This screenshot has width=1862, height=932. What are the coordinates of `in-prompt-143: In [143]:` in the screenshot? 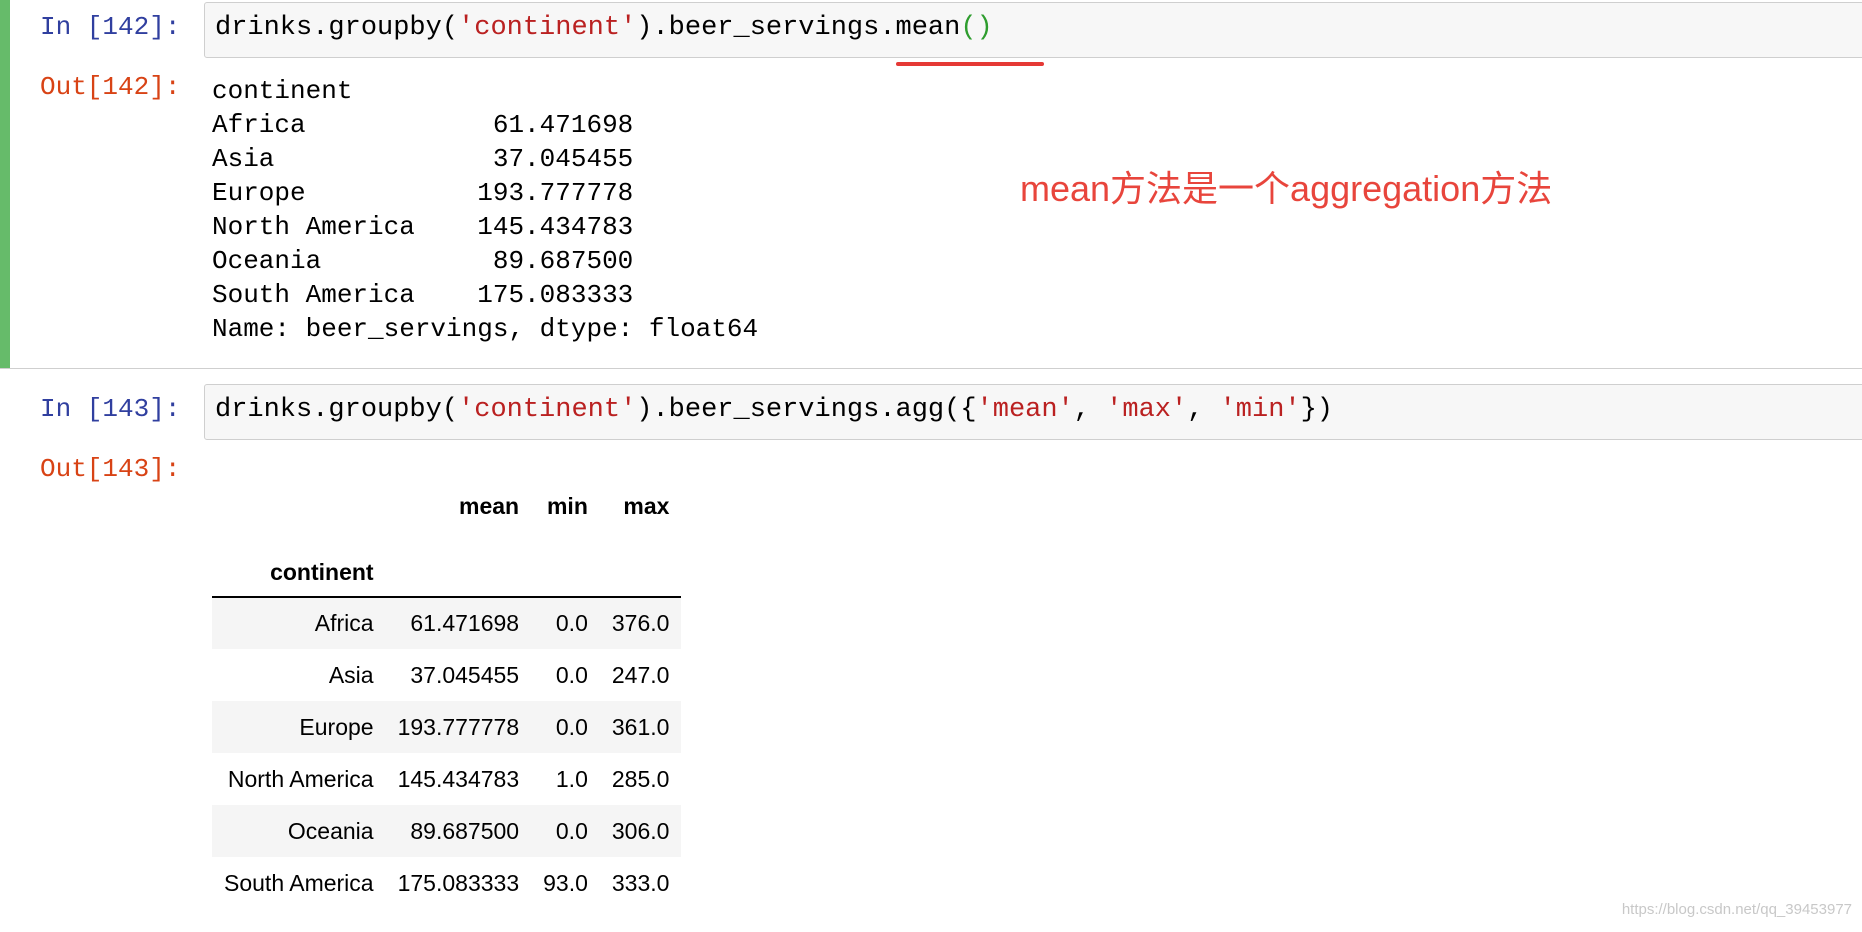 It's located at (110, 409).